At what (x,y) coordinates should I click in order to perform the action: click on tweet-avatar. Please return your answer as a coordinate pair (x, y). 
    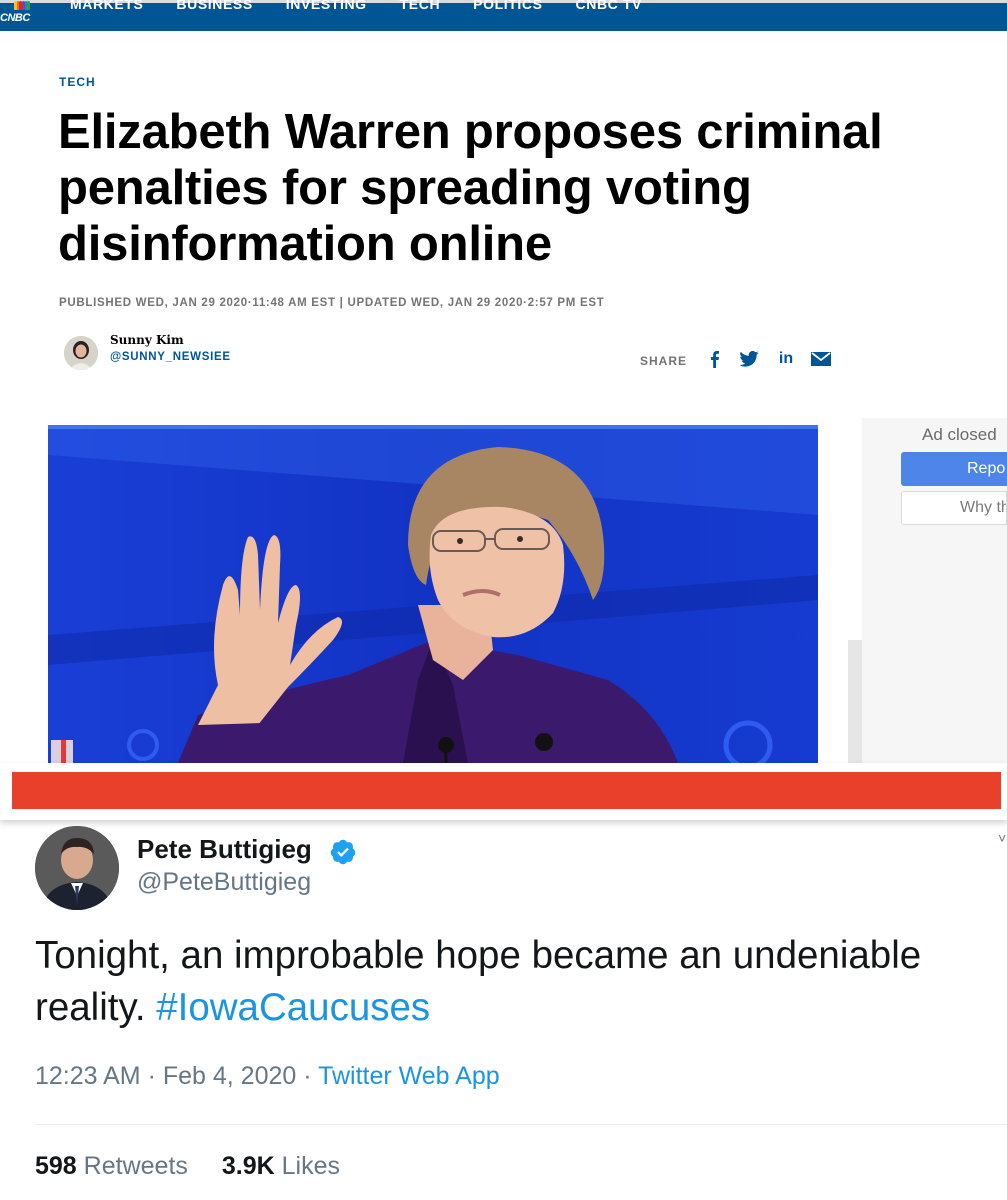
    Looking at the image, I should click on (77, 868).